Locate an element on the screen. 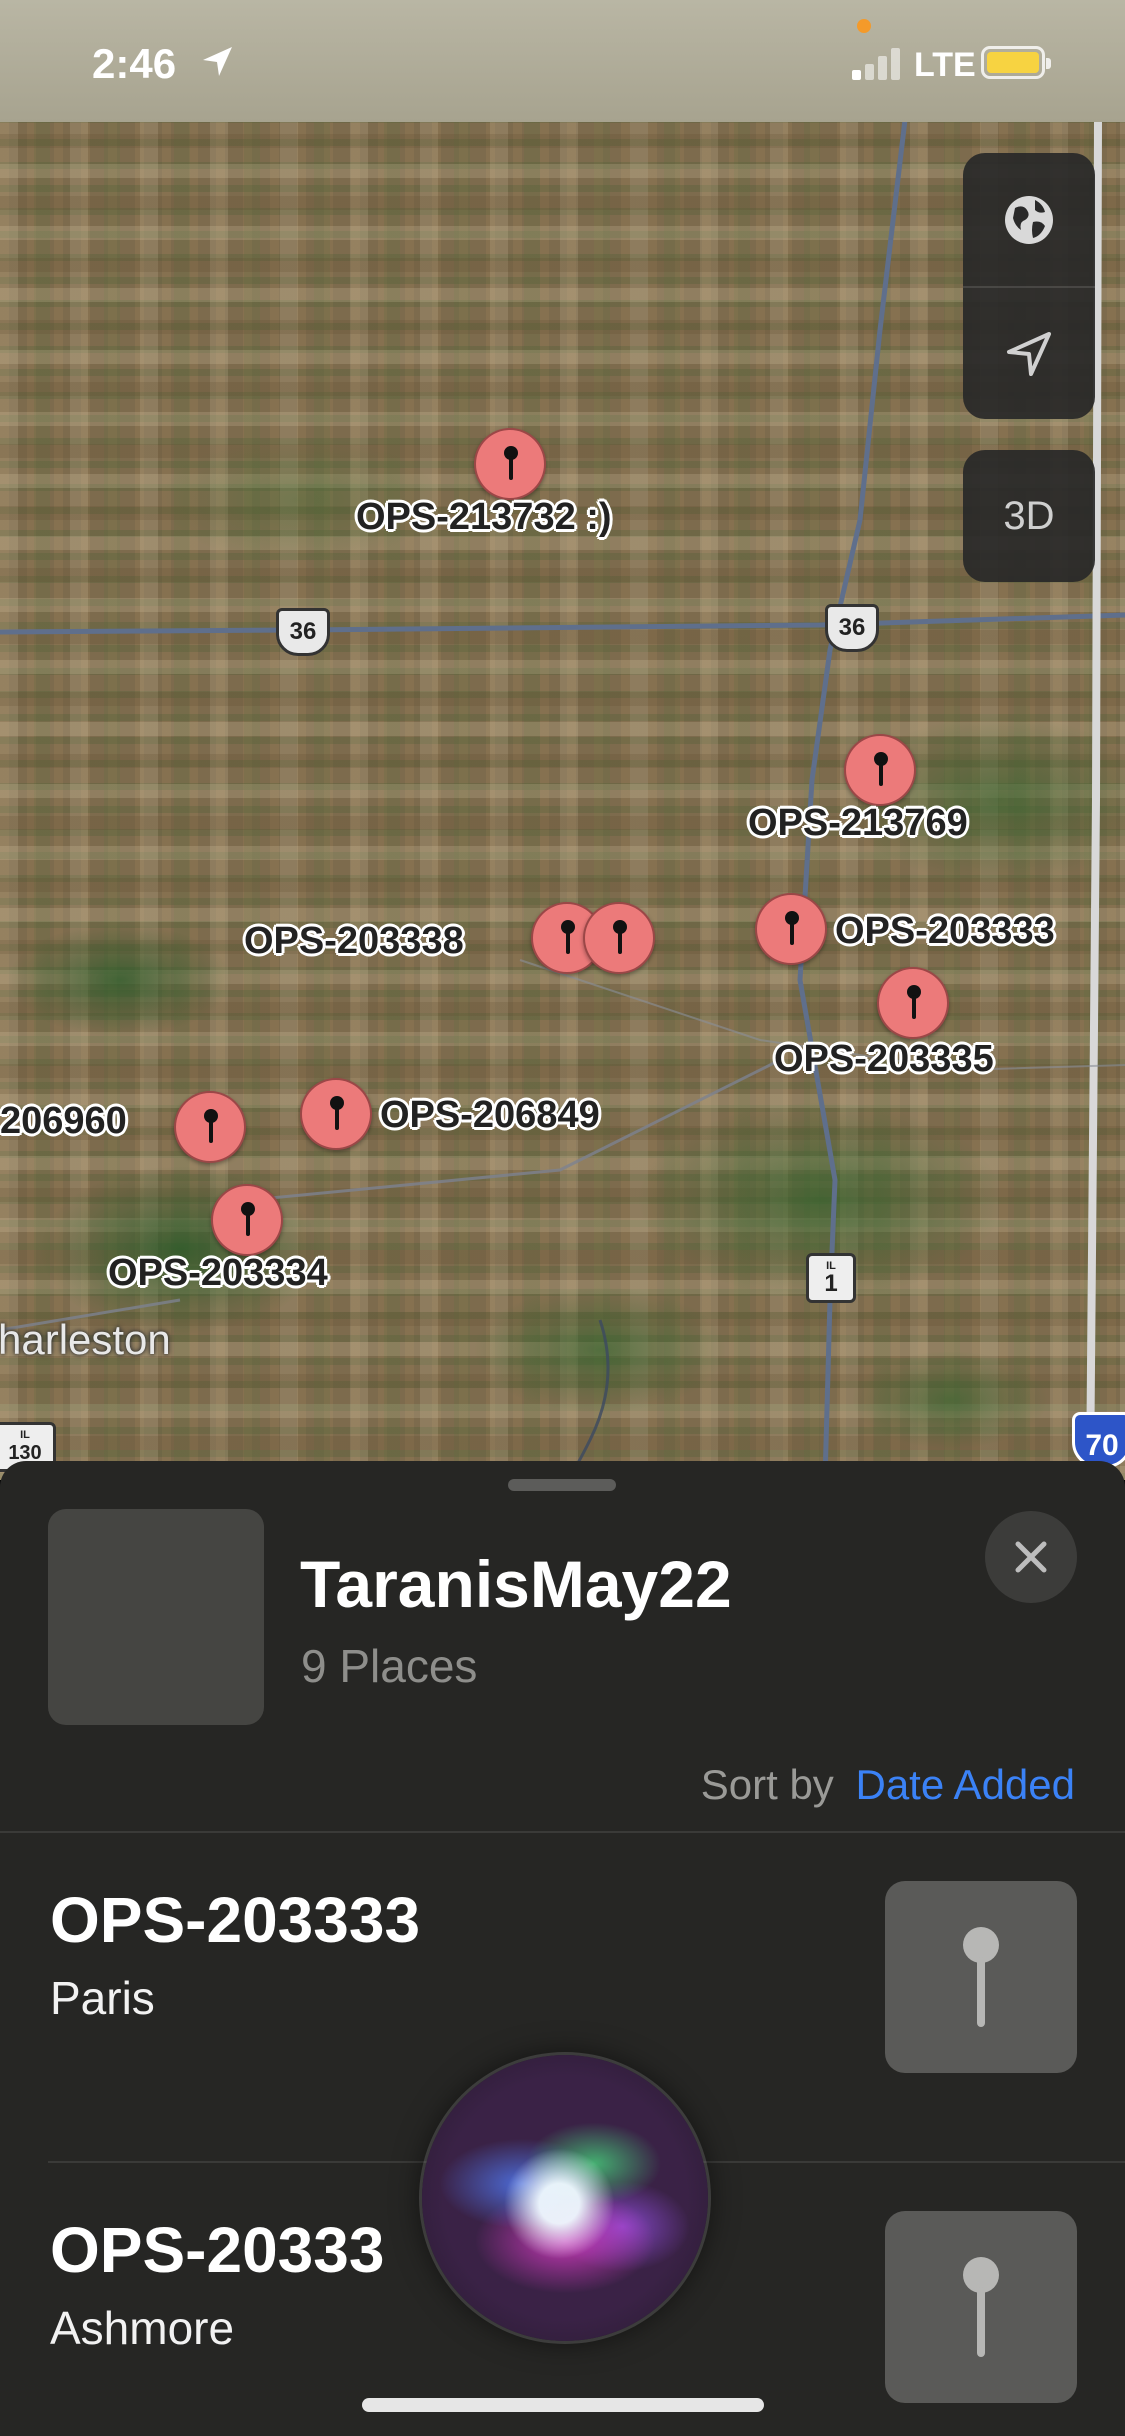  pin-label: OPS-213769 is located at coordinates (858, 823).